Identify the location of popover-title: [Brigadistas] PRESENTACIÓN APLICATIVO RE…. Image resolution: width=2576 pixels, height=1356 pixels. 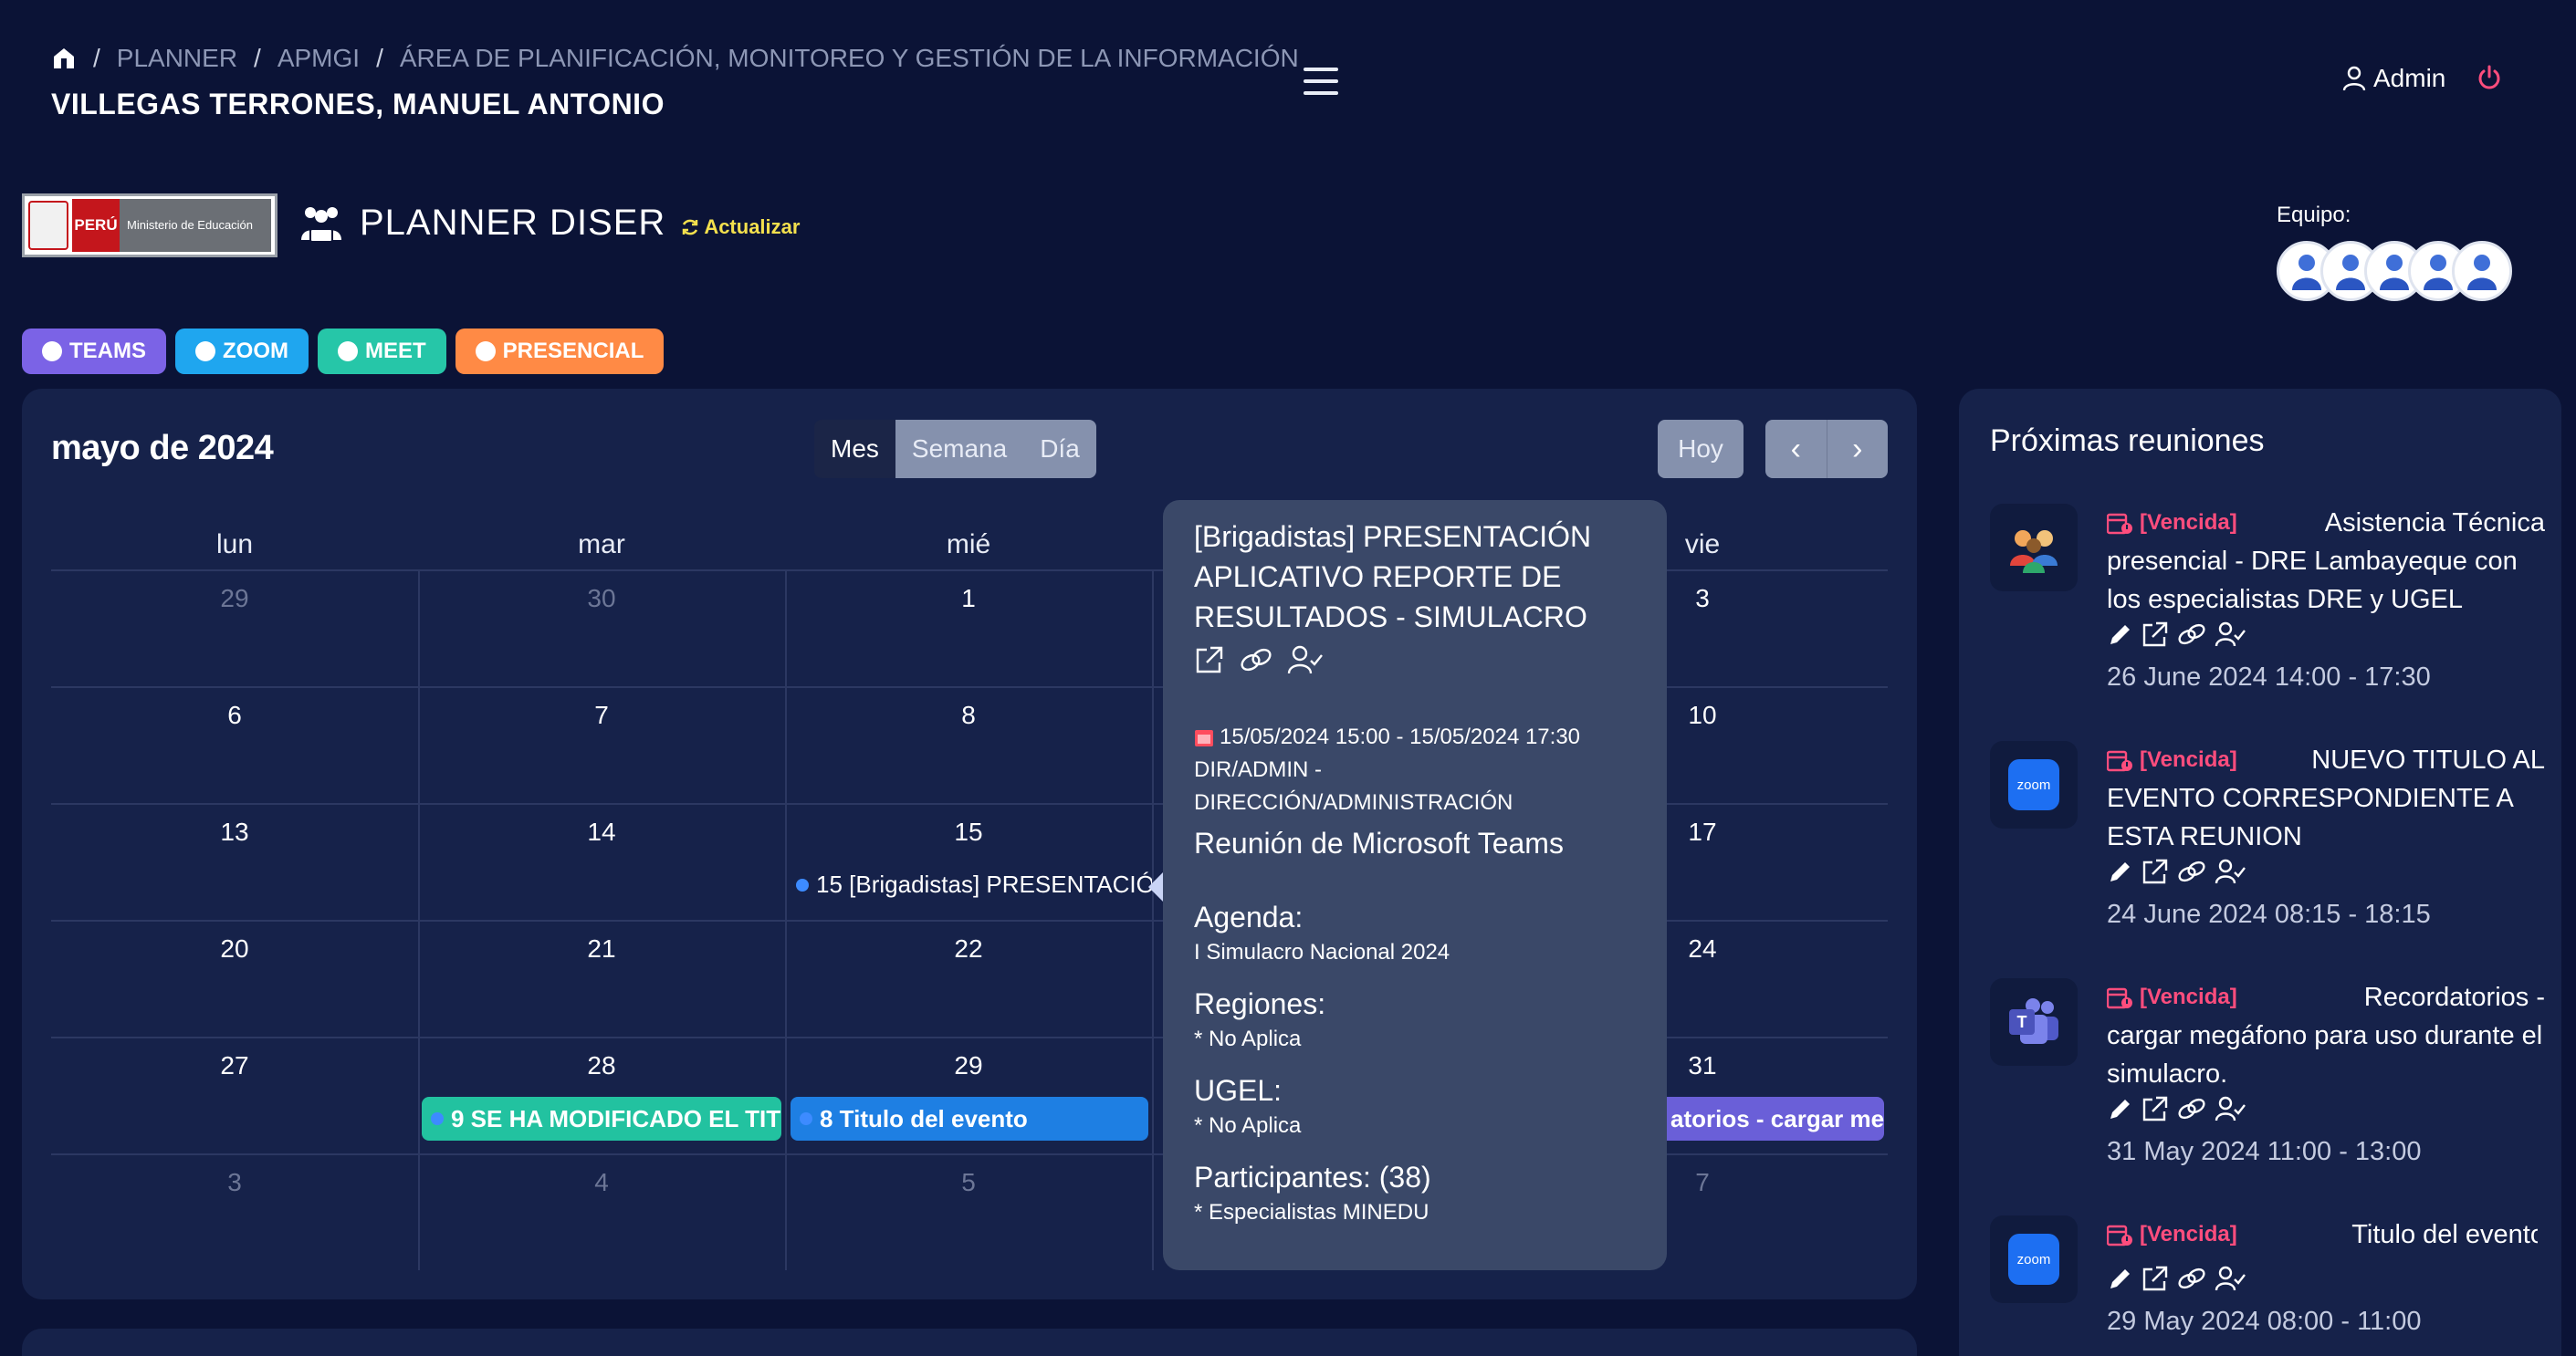
(1393, 576).